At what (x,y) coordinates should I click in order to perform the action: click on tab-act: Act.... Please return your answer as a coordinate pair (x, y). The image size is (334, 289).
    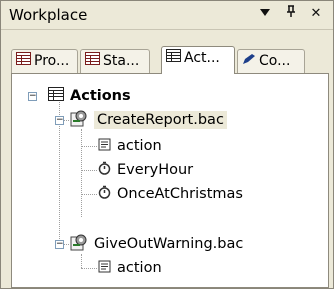
    Looking at the image, I should click on (198, 60).